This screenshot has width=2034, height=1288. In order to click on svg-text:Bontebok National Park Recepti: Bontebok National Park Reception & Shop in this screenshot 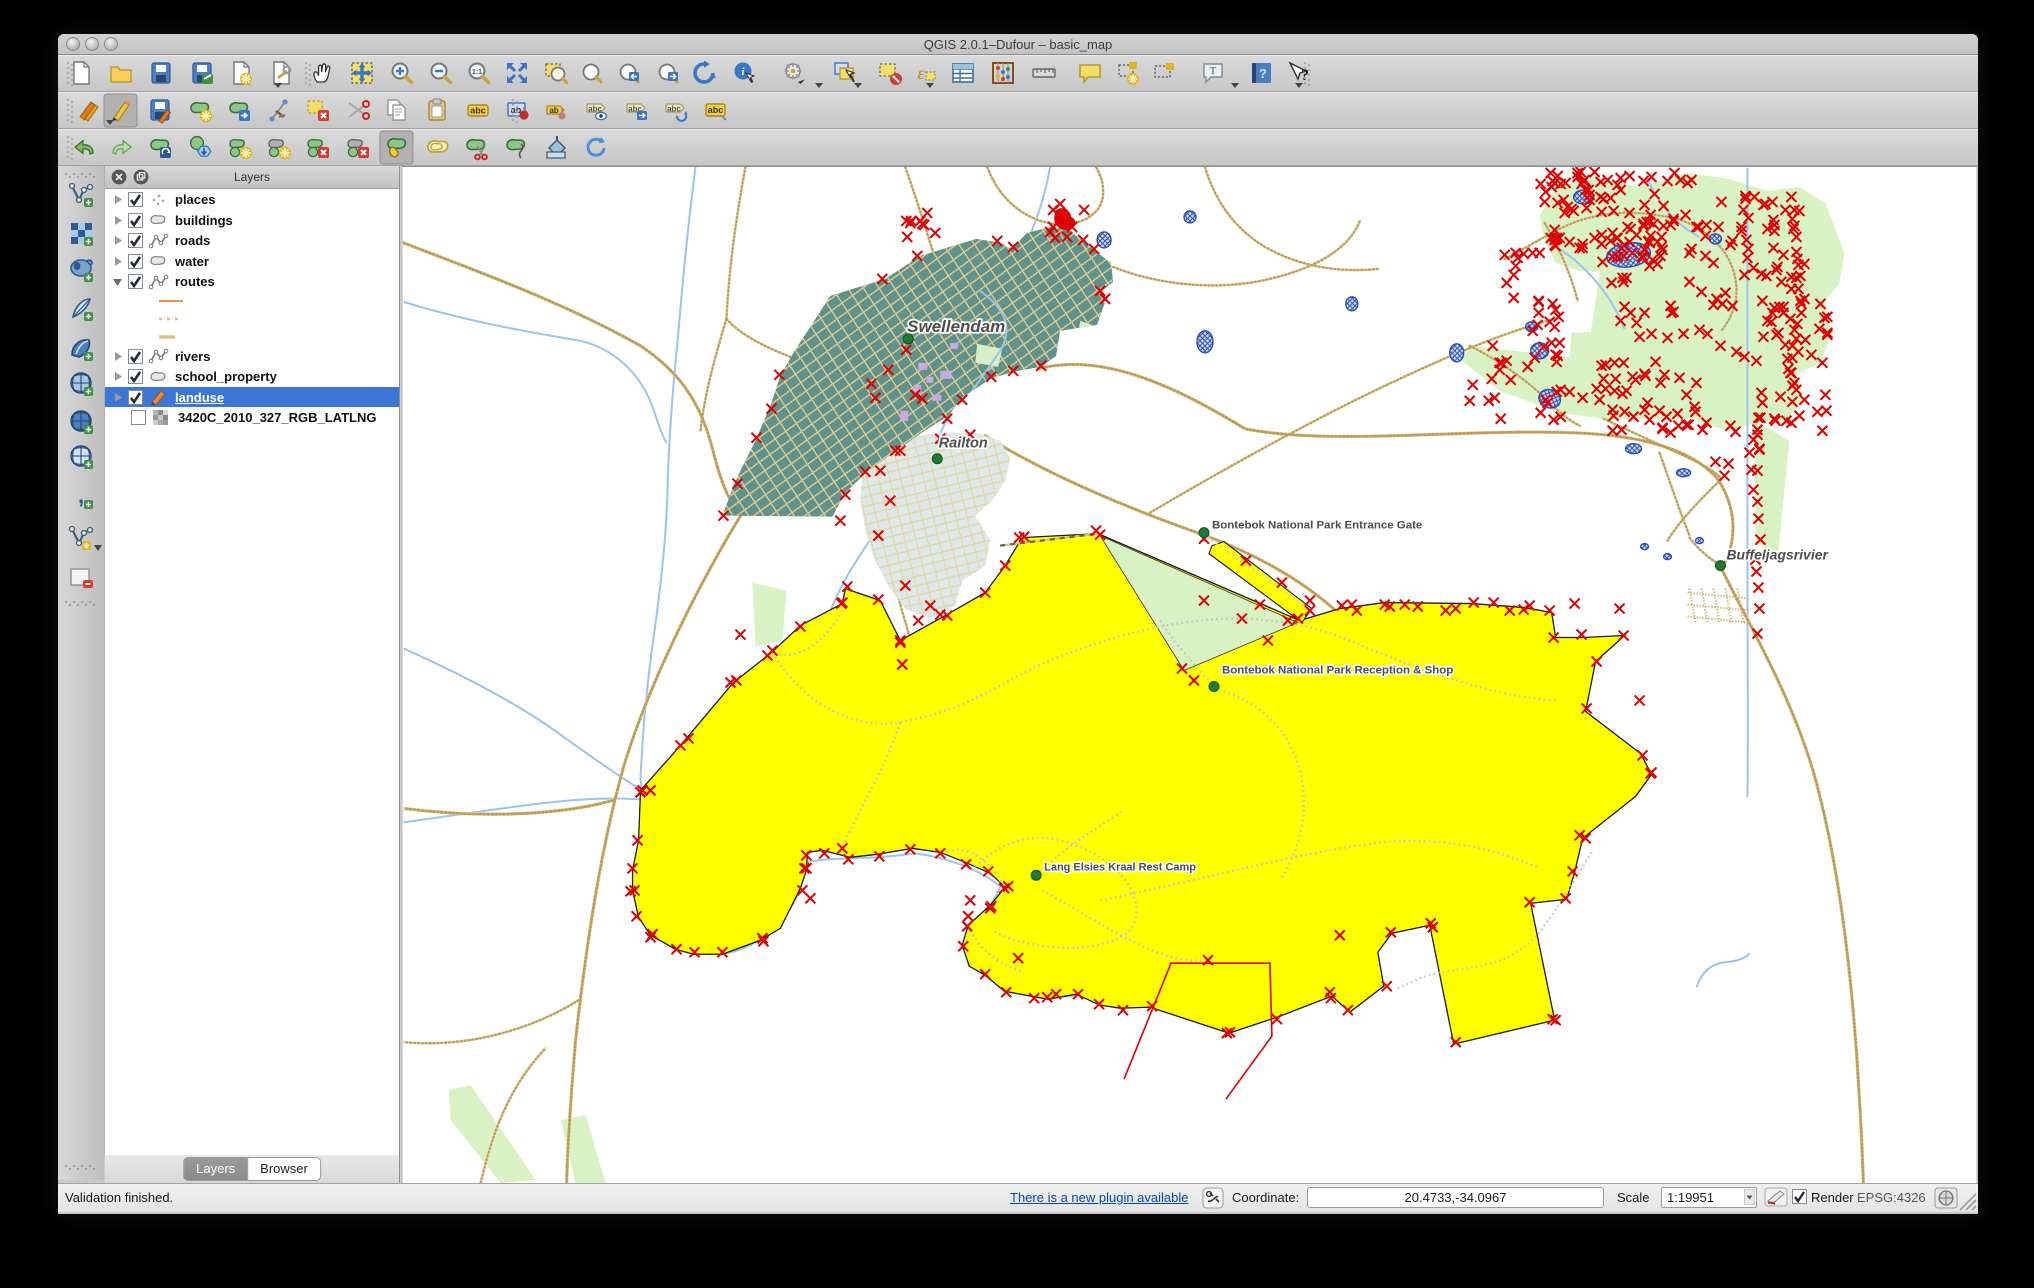, I will do `click(1337, 671)`.